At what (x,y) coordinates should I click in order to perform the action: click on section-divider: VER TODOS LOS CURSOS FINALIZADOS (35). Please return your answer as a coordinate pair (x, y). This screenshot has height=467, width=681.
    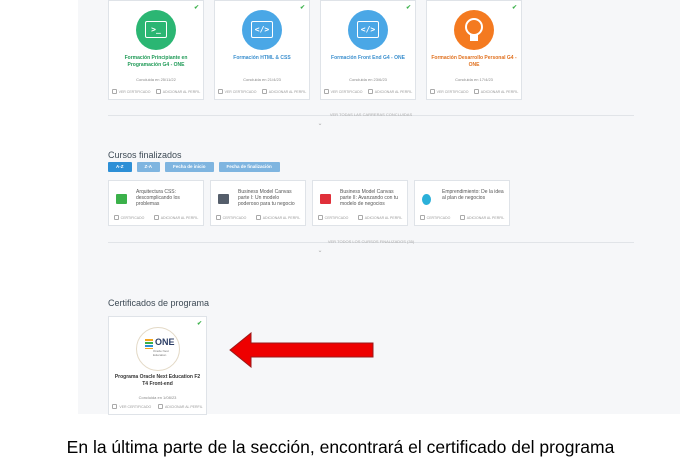
    Looking at the image, I should click on (371, 241).